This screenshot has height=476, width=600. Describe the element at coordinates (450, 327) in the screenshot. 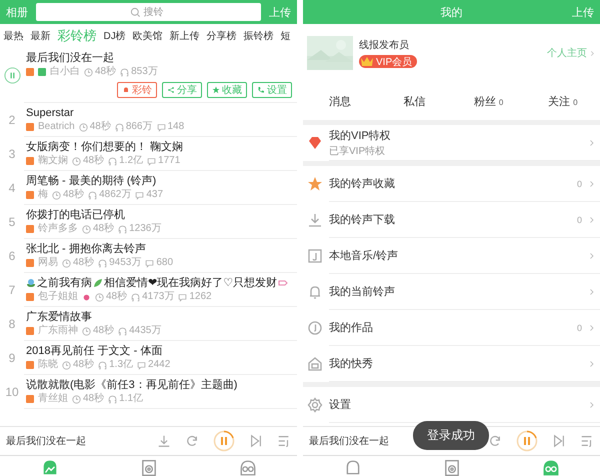

I see `menu-item-label: 我的作品` at that location.